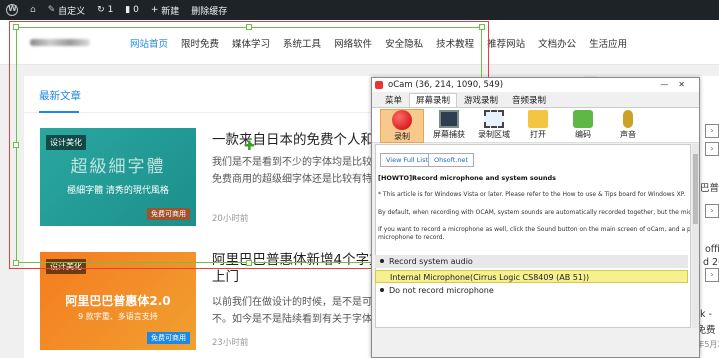  I want to click on nav-item-office: 文档办公, so click(557, 43).